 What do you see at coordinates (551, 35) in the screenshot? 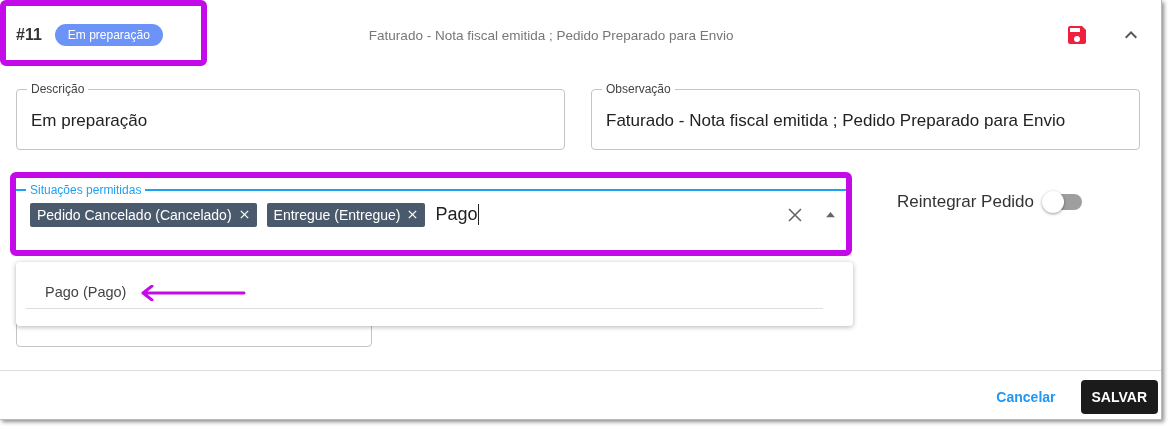
I see `order-summary: Faturado - Nota fiscal emitida ; Pedido Preparado para Envio` at bounding box center [551, 35].